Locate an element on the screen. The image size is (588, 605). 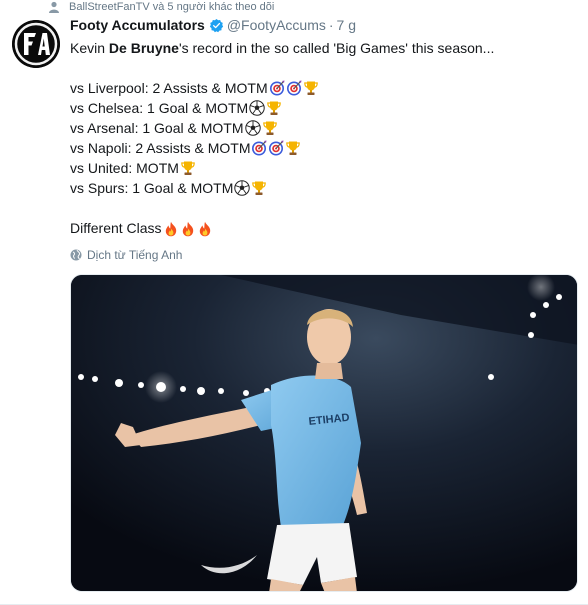
record-line: vs Napoli: 2 Assists & MOTM is located at coordinates (322, 148).